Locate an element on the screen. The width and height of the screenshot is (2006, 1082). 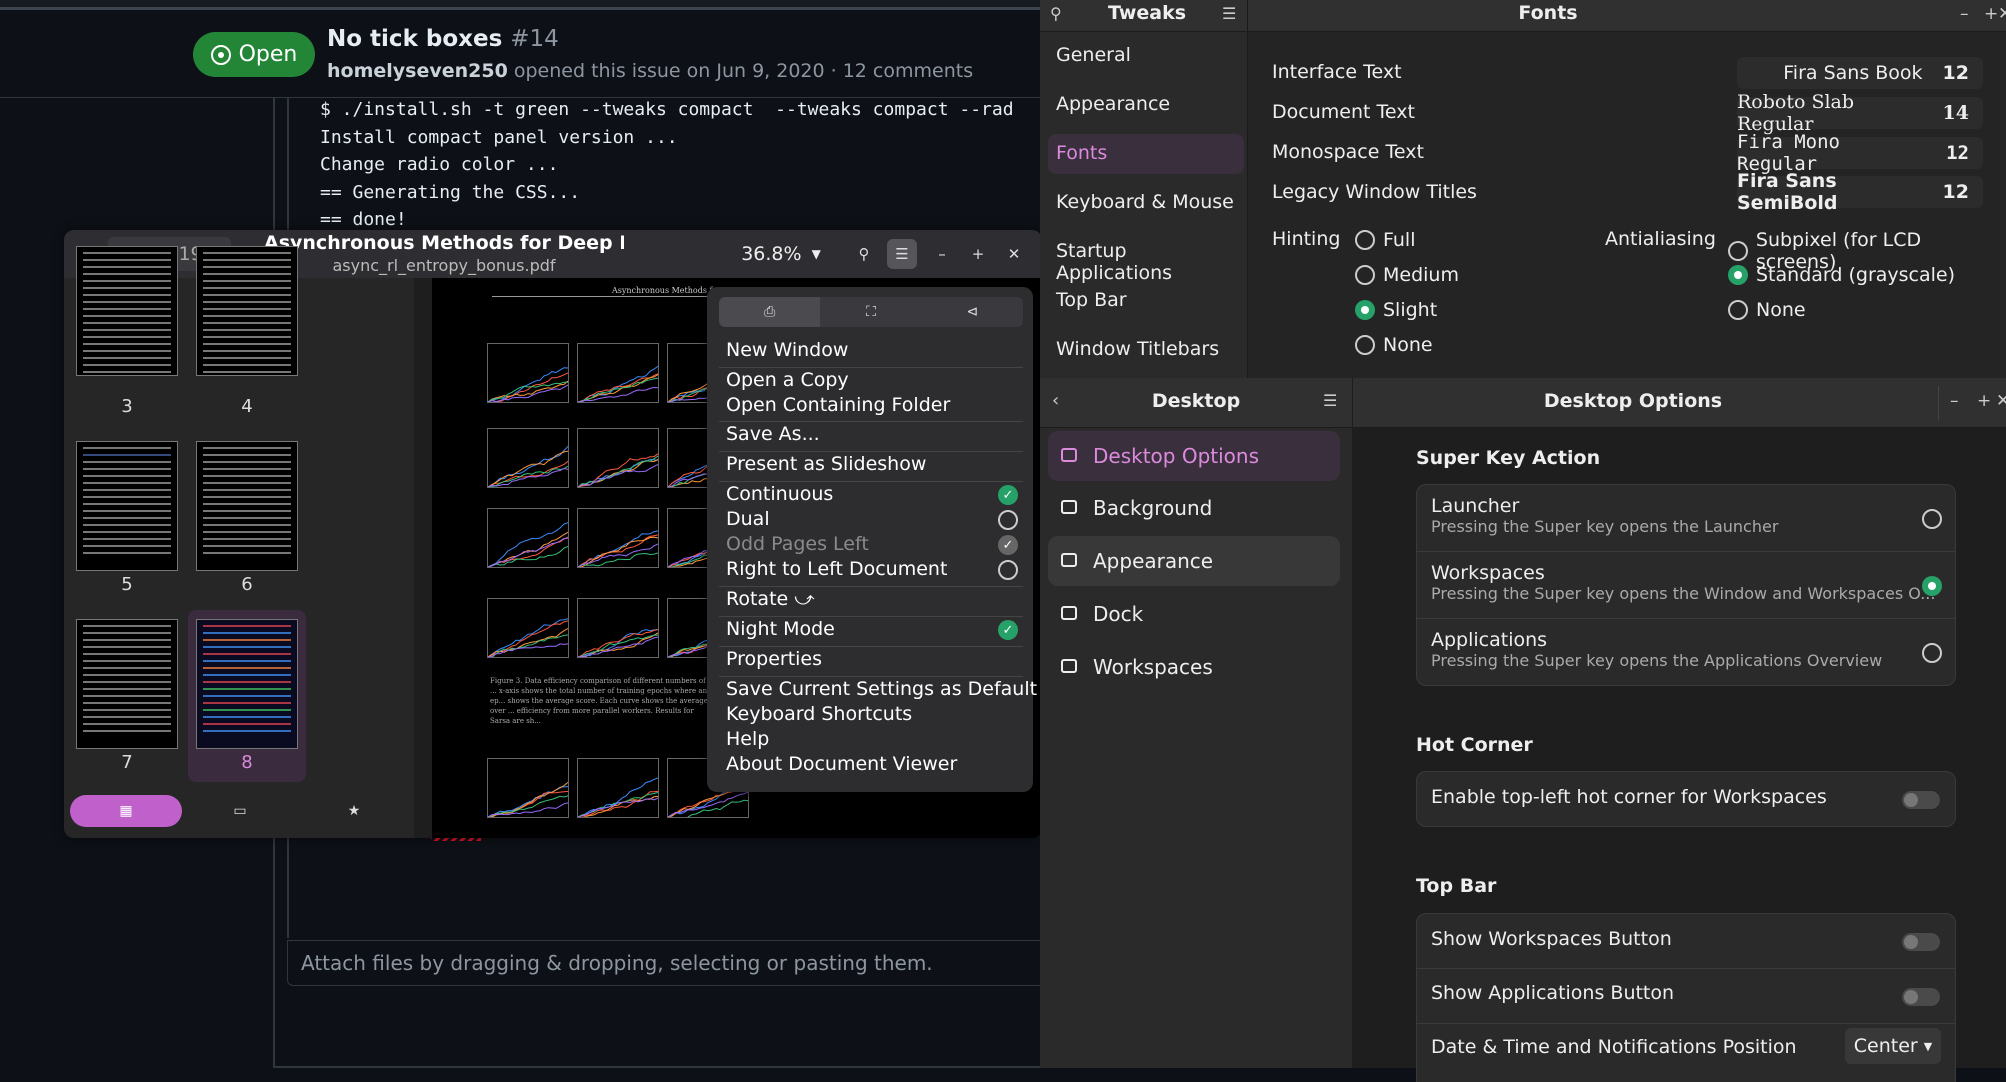
tweaks-nav-top-bar: Top Bar is located at coordinates (1146, 301).